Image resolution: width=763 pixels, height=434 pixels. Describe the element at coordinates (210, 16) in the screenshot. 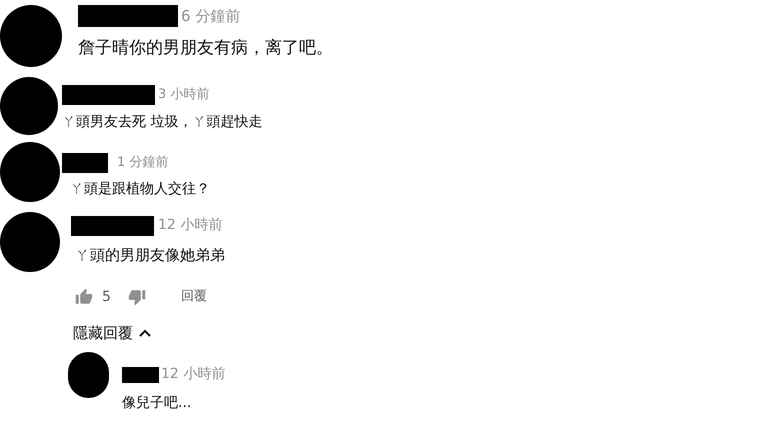

I see `comment-time: 6 分鐘前` at that location.